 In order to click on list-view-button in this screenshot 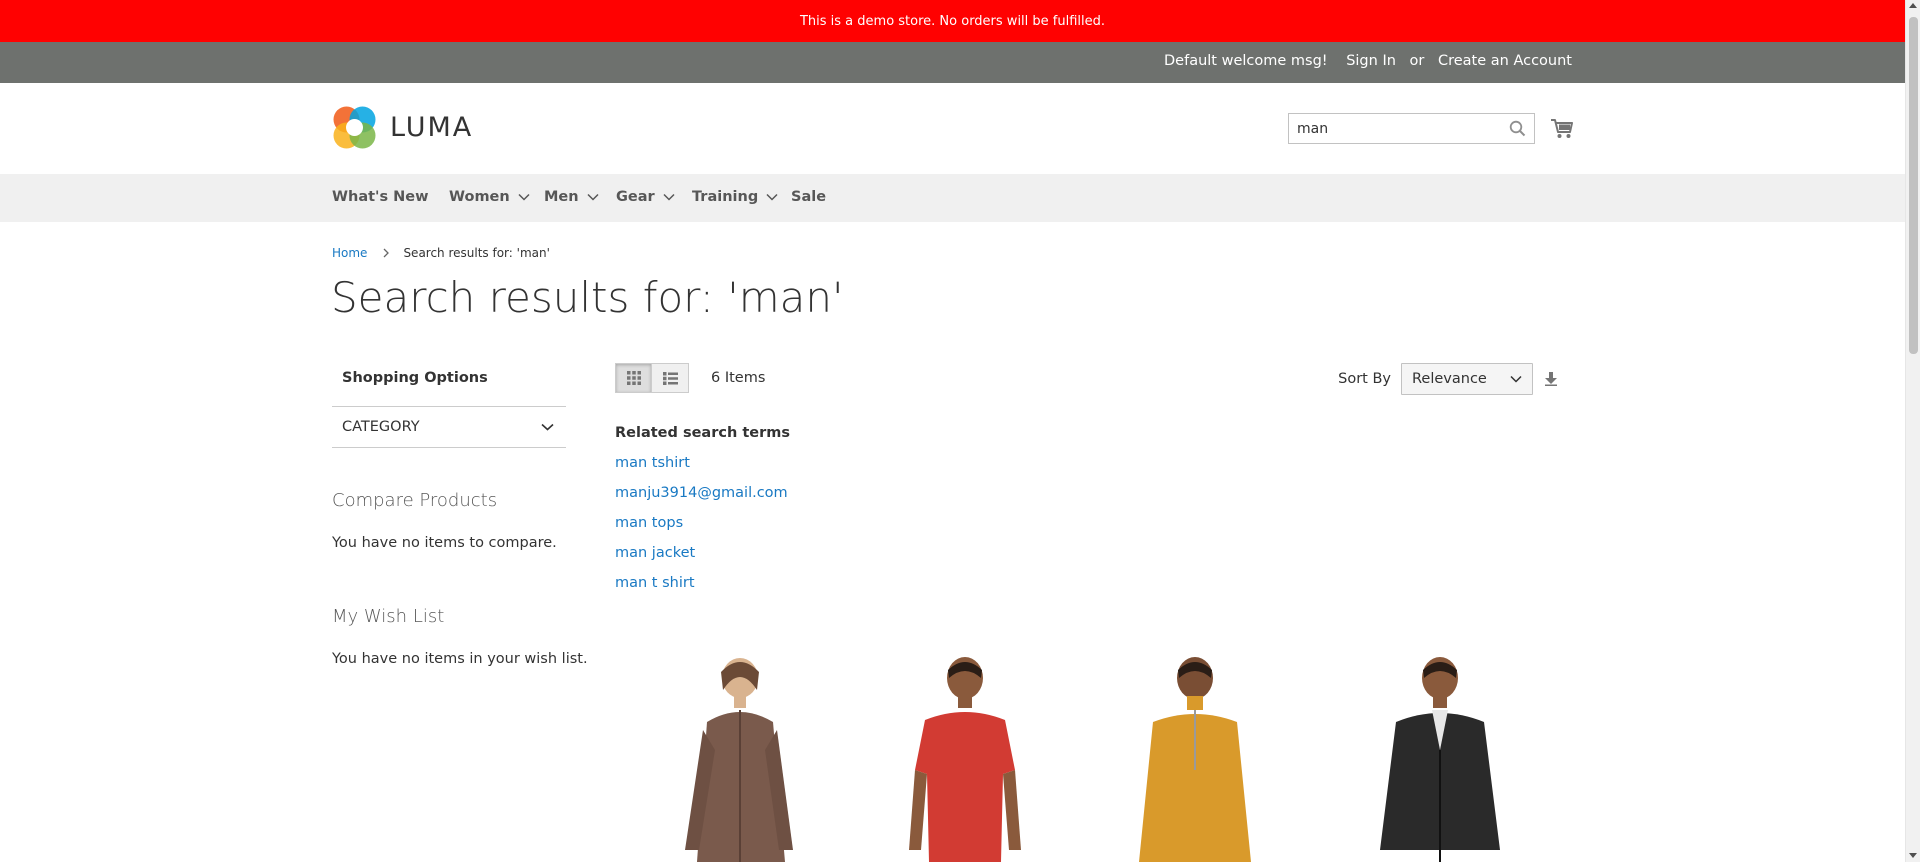, I will do `click(670, 378)`.